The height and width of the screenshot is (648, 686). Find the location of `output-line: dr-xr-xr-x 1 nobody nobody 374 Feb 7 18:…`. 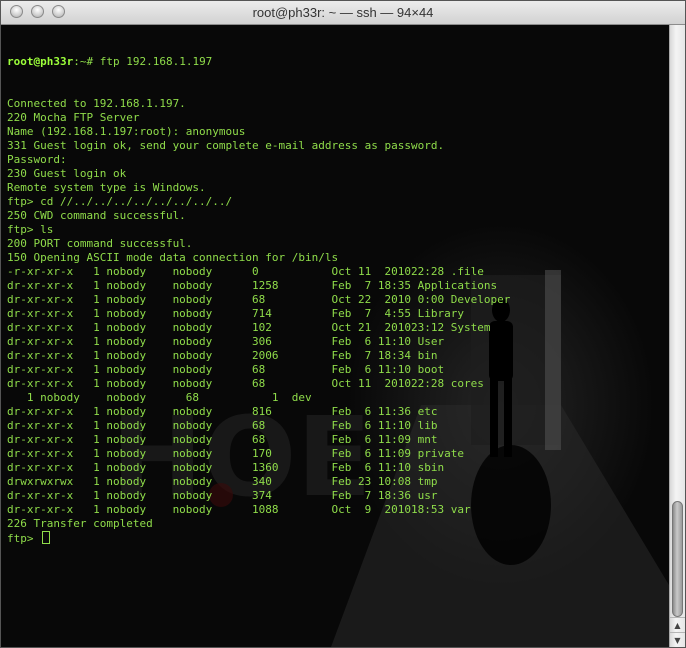

output-line: dr-xr-xr-x 1 nobody nobody 374 Feb 7 18:… is located at coordinates (222, 495).